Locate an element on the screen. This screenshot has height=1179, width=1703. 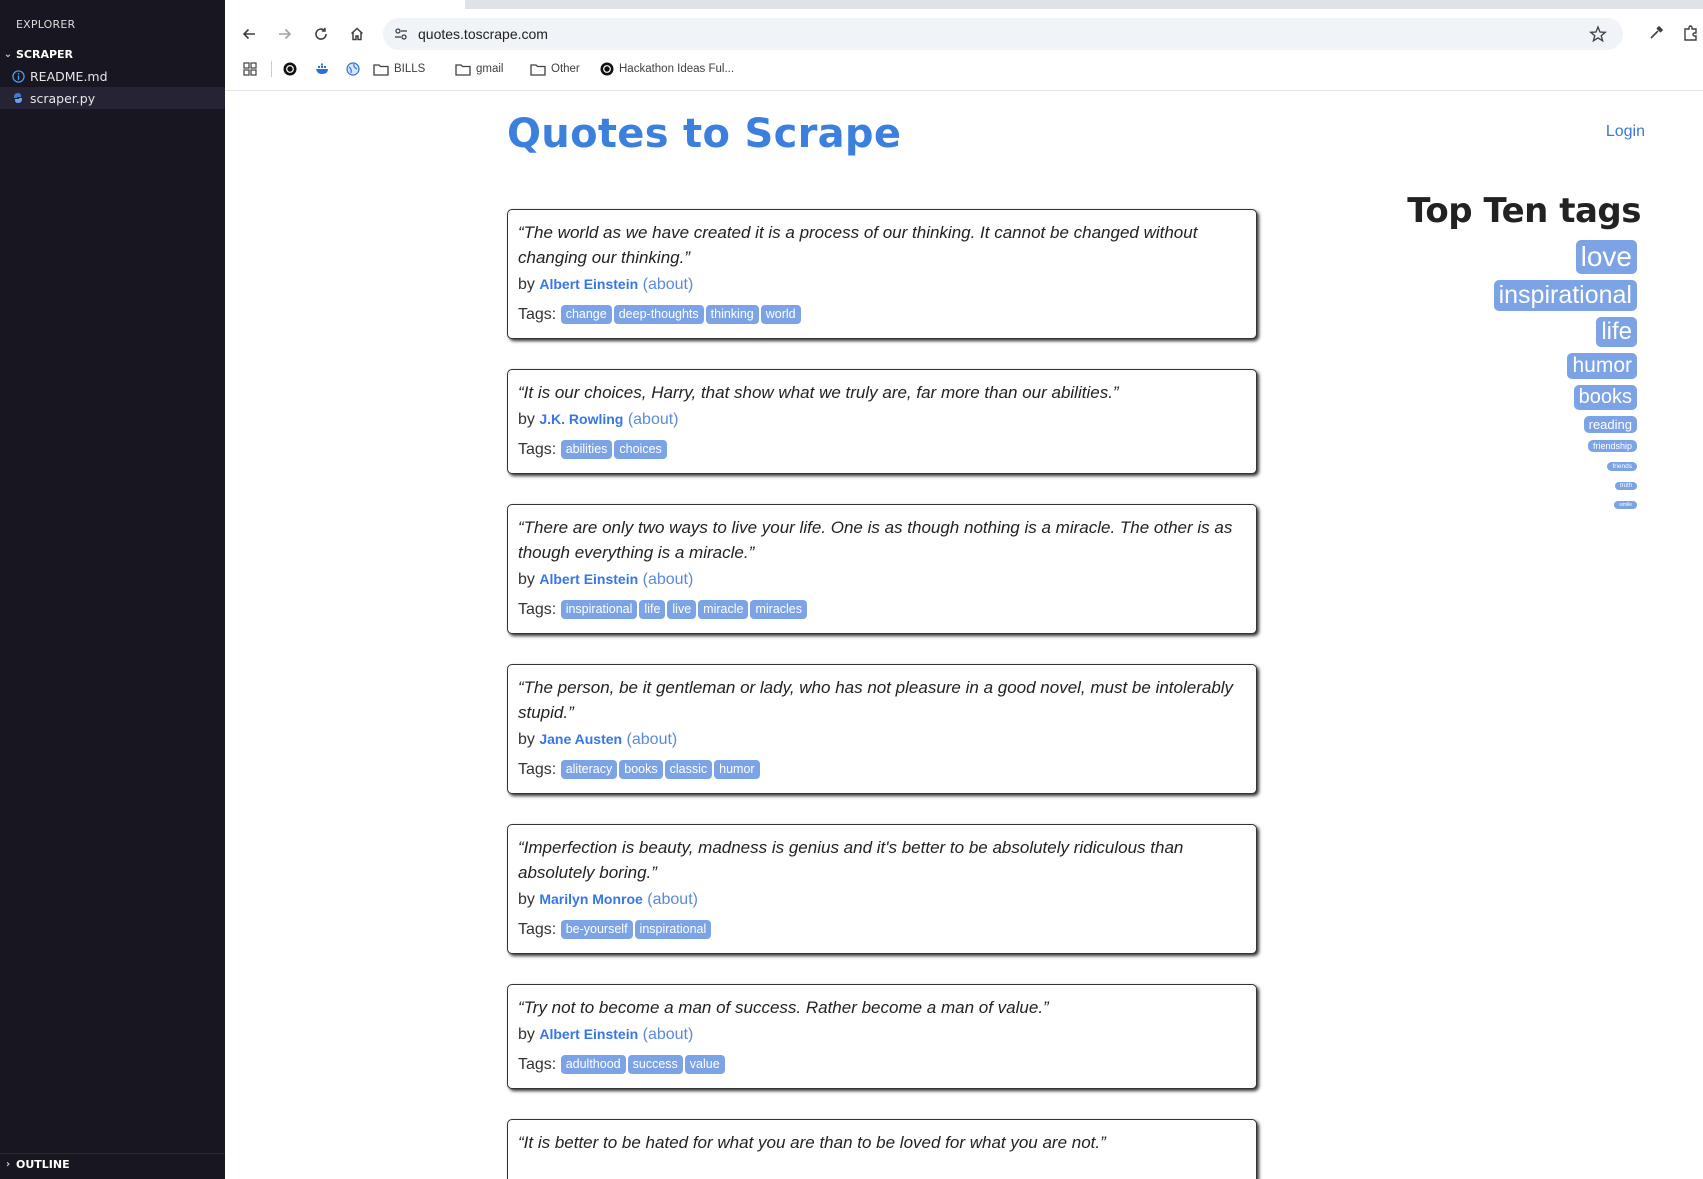
top-tag-link: friendship is located at coordinates (1612, 446).